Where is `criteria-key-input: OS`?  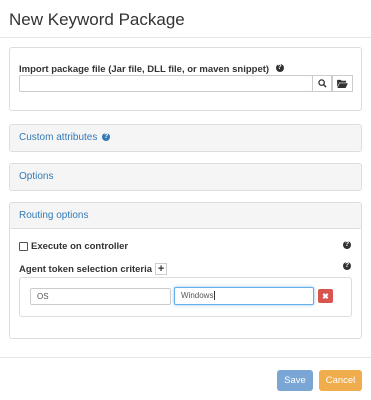
criteria-key-input: OS is located at coordinates (100, 296).